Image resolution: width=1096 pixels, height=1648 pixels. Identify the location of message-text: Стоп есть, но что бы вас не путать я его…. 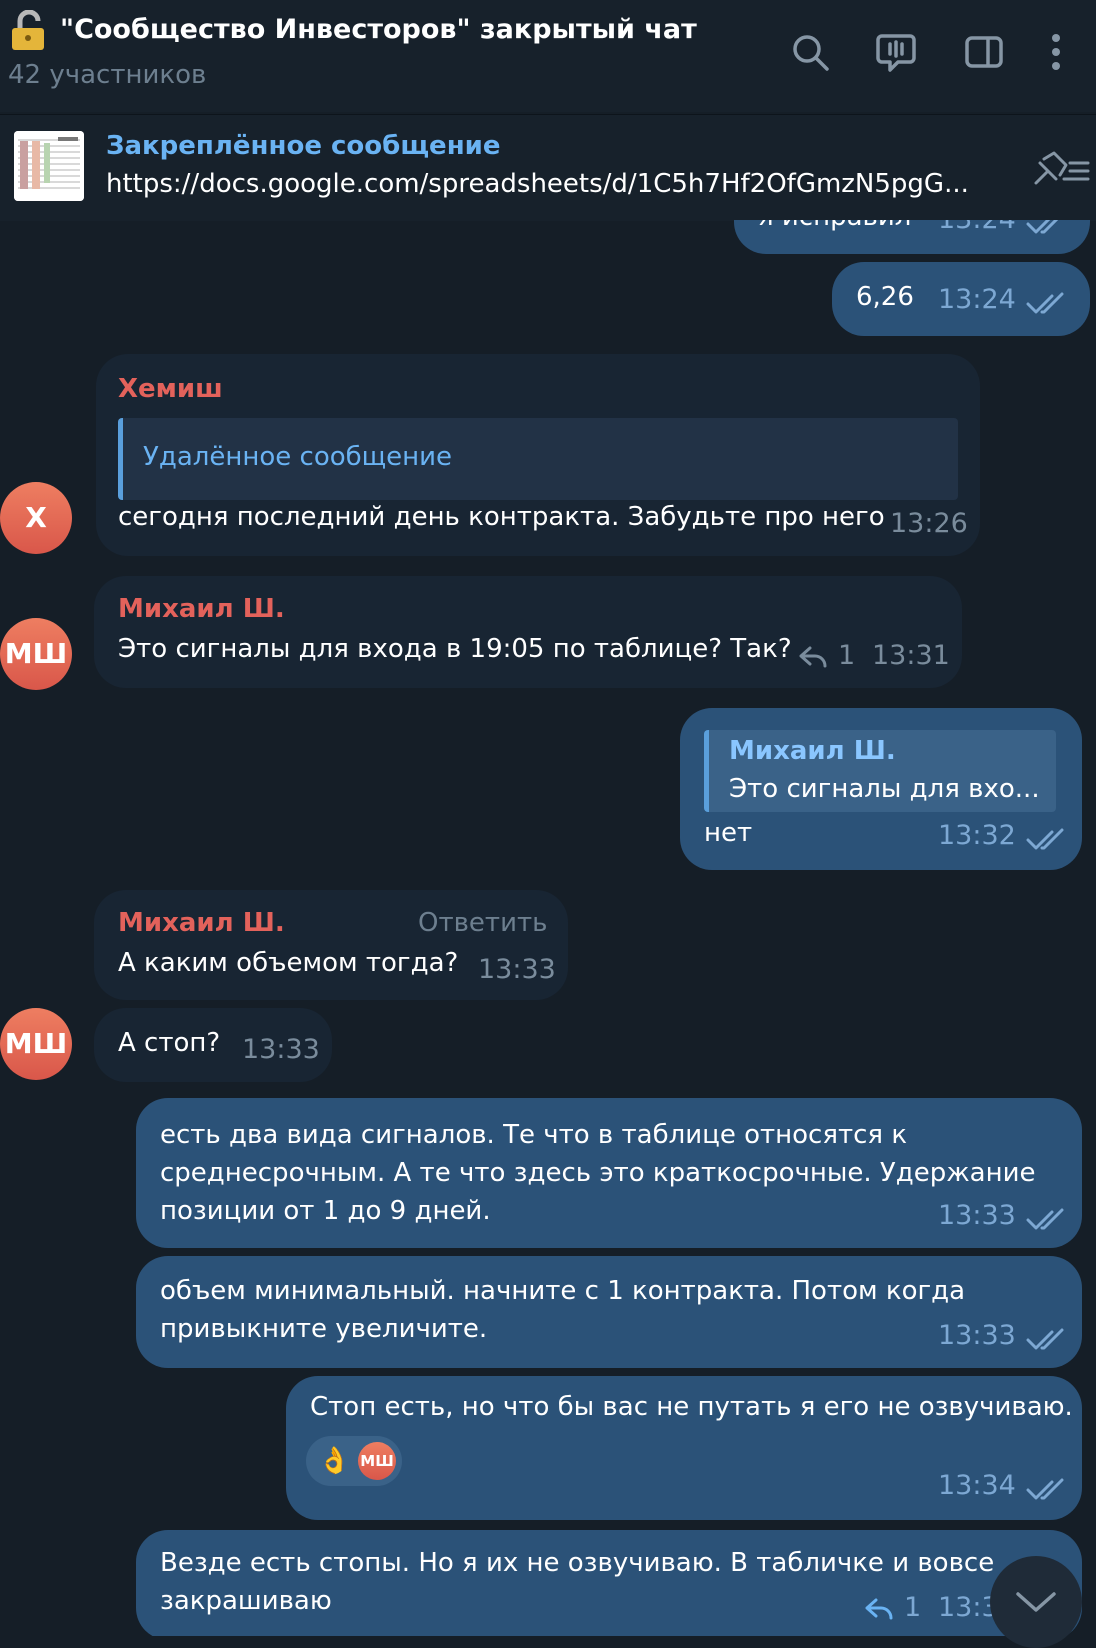
(691, 1407).